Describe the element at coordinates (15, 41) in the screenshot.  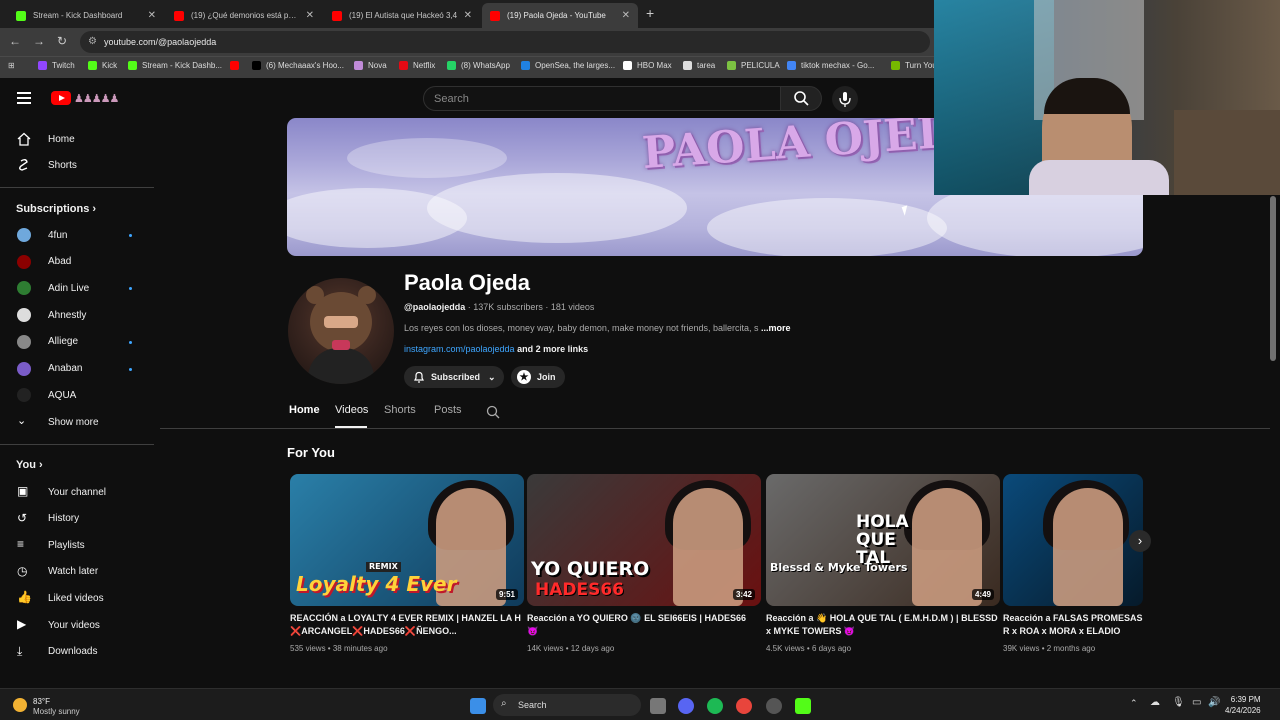
I see `back-icon: ←` at that location.